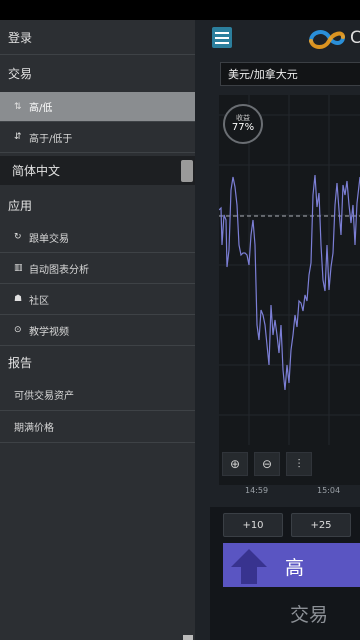 This screenshot has height=640, width=360. I want to click on amount-plus-25-button: +25, so click(321, 525).